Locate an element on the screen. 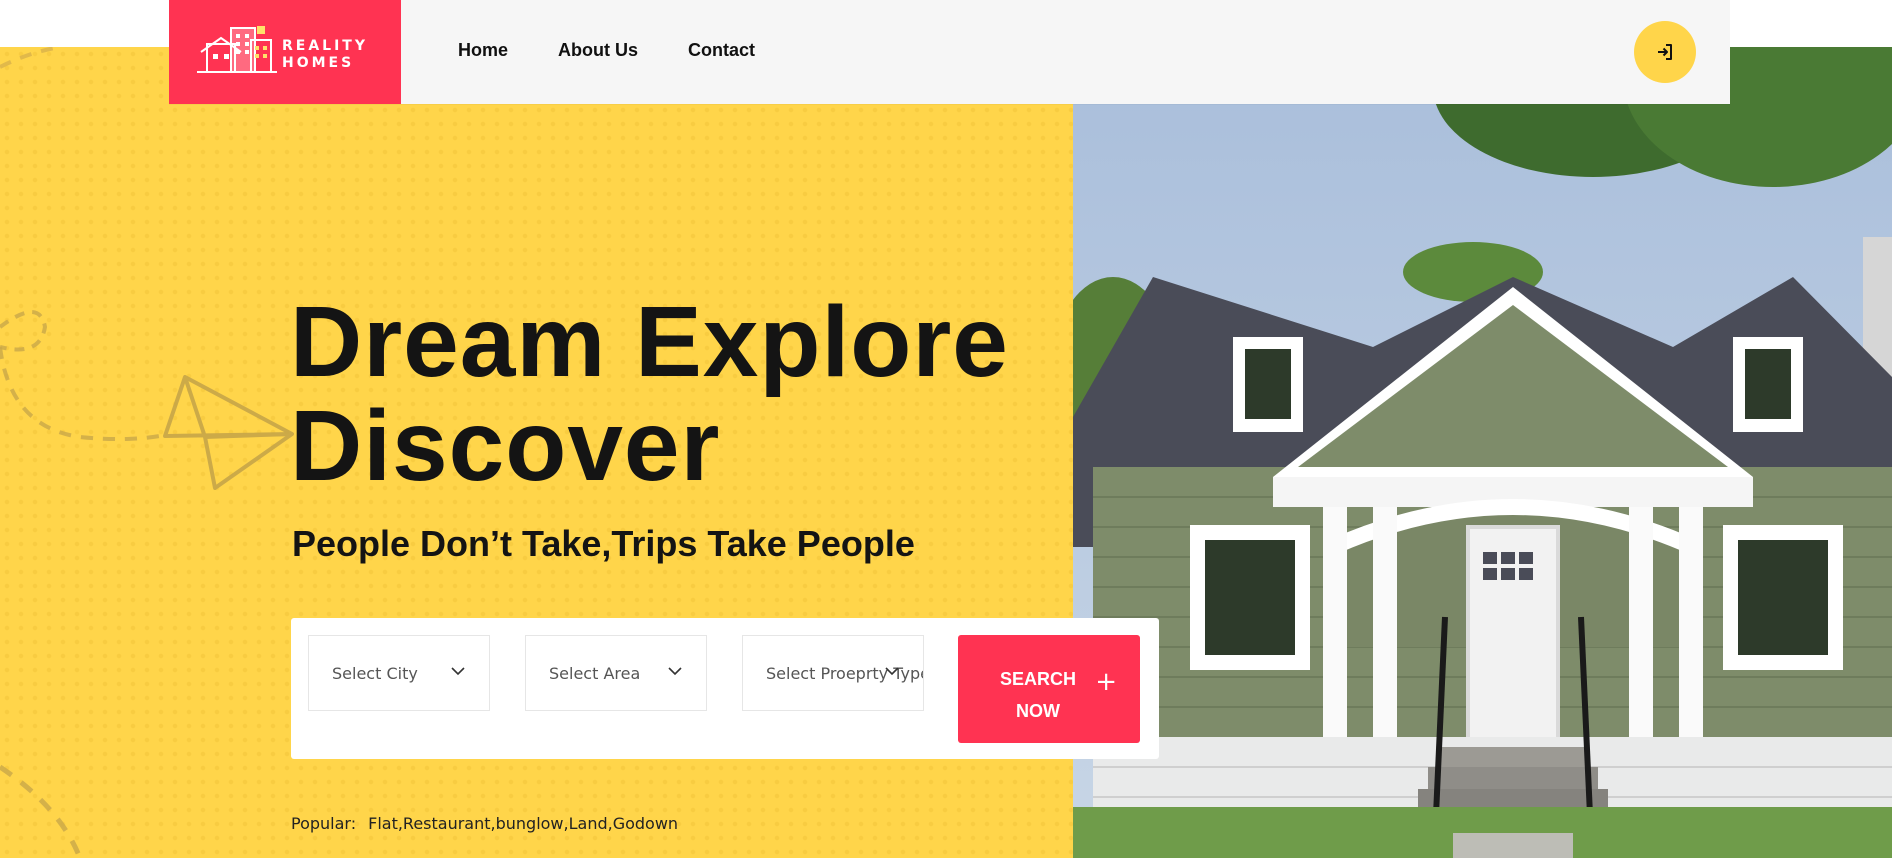  search-button-line-2: NOW is located at coordinates (1038, 711).